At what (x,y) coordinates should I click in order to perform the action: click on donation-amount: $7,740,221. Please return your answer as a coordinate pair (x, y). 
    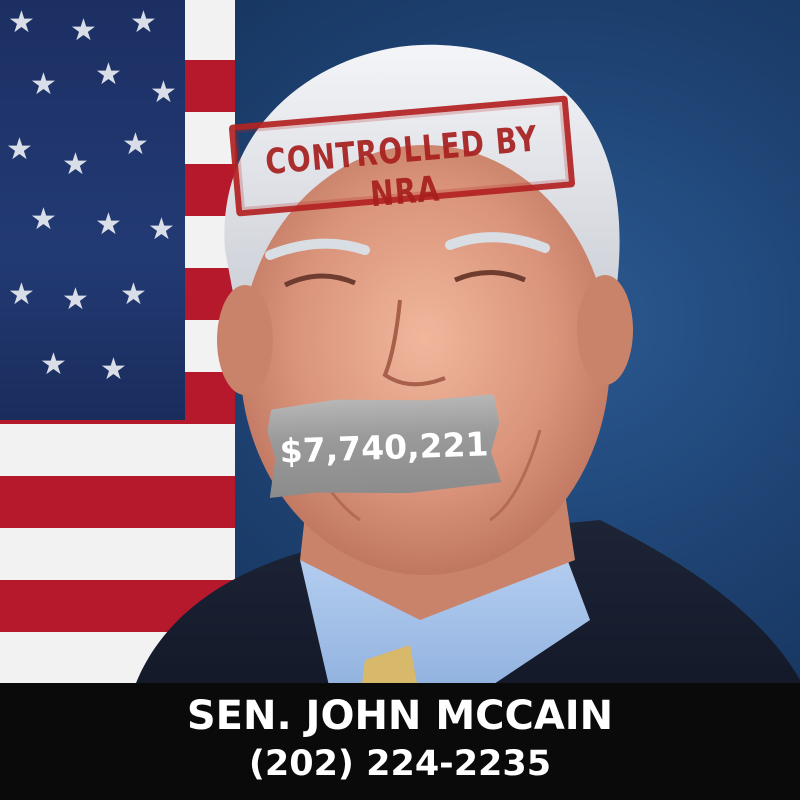
    Looking at the image, I should click on (384, 447).